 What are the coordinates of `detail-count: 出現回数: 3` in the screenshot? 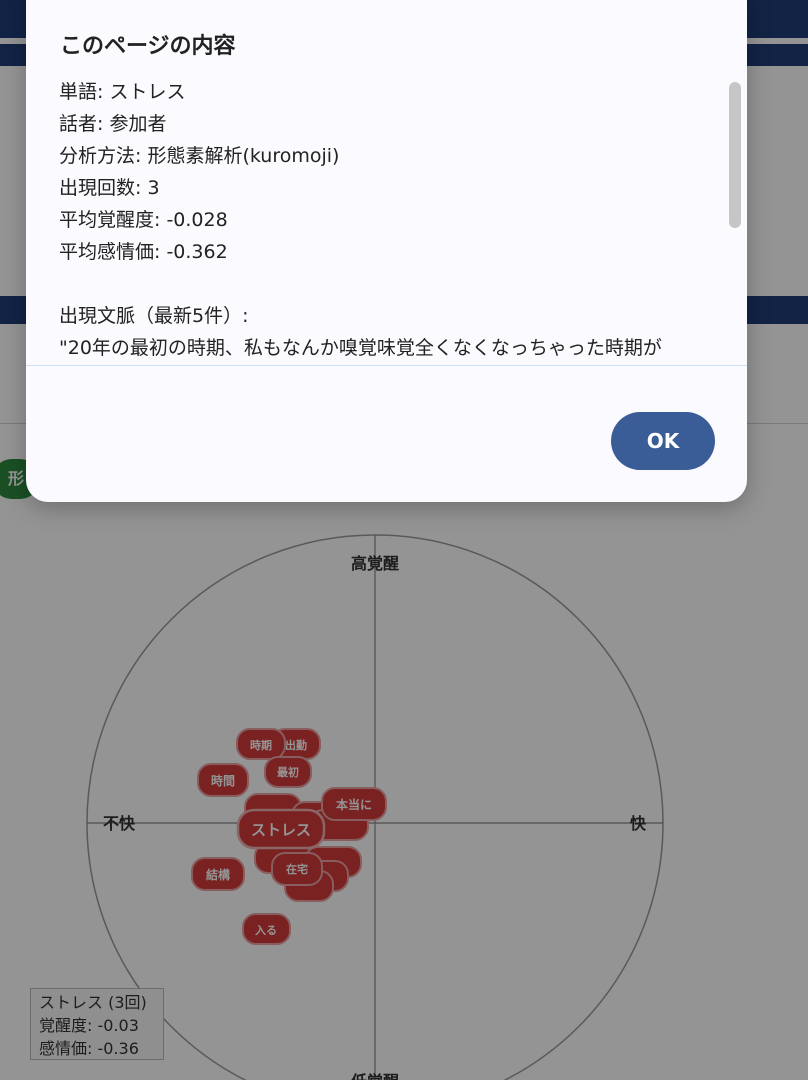 It's located at (109, 188).